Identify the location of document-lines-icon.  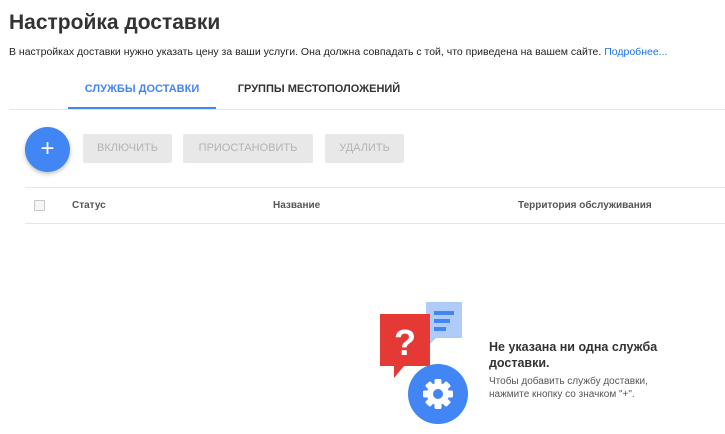
(444, 325).